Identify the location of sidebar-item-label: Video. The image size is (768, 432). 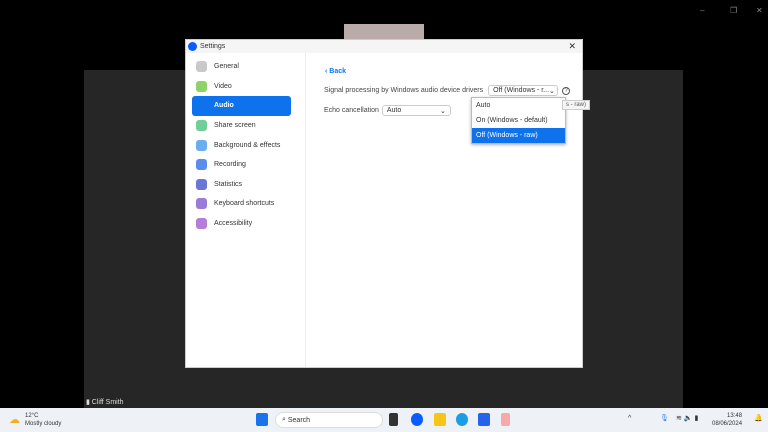
(223, 86).